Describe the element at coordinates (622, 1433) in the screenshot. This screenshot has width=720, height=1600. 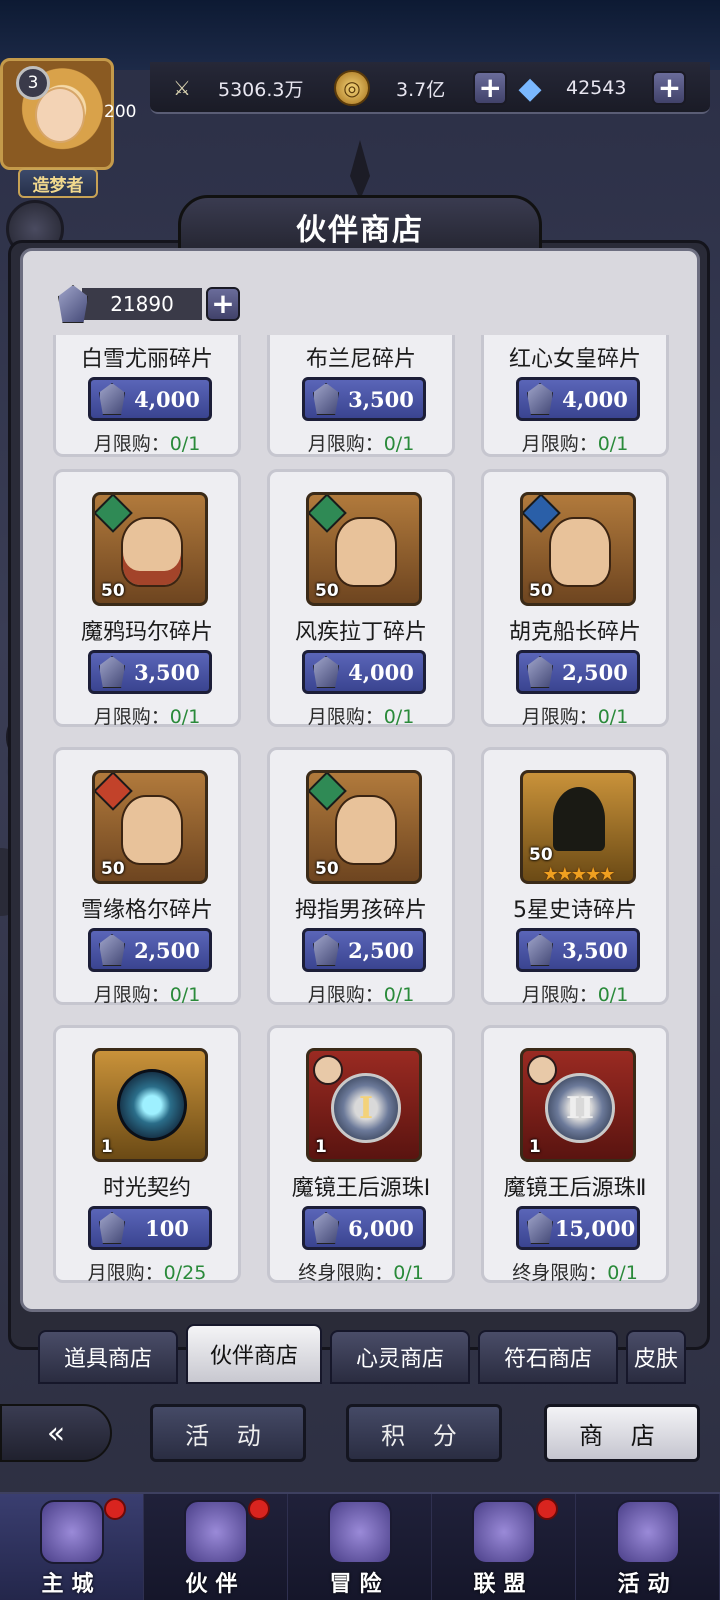
I see `store-button: 商 店` at that location.